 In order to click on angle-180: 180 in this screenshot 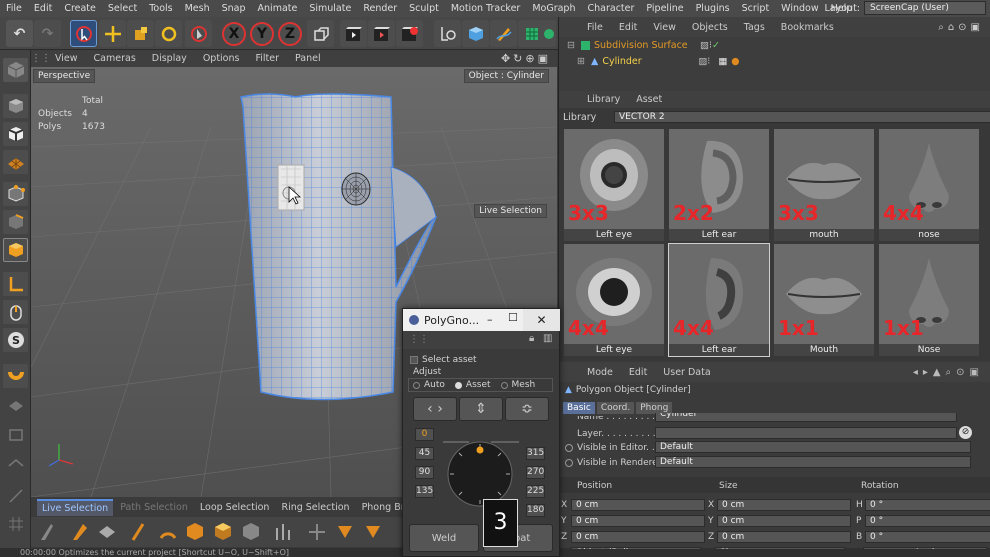, I will do `click(535, 510)`.